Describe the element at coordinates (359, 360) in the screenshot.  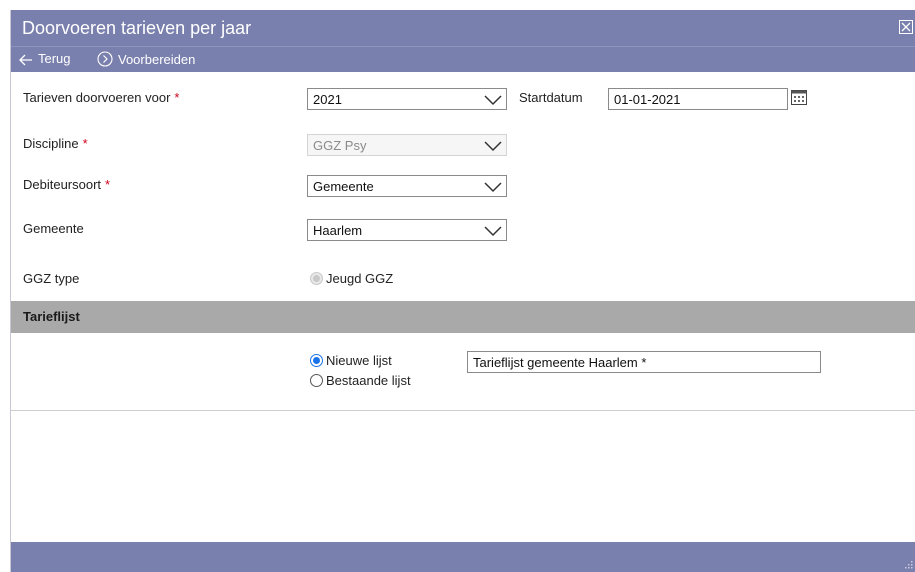
I see `new-list-label: Nieuwe lijst` at that location.